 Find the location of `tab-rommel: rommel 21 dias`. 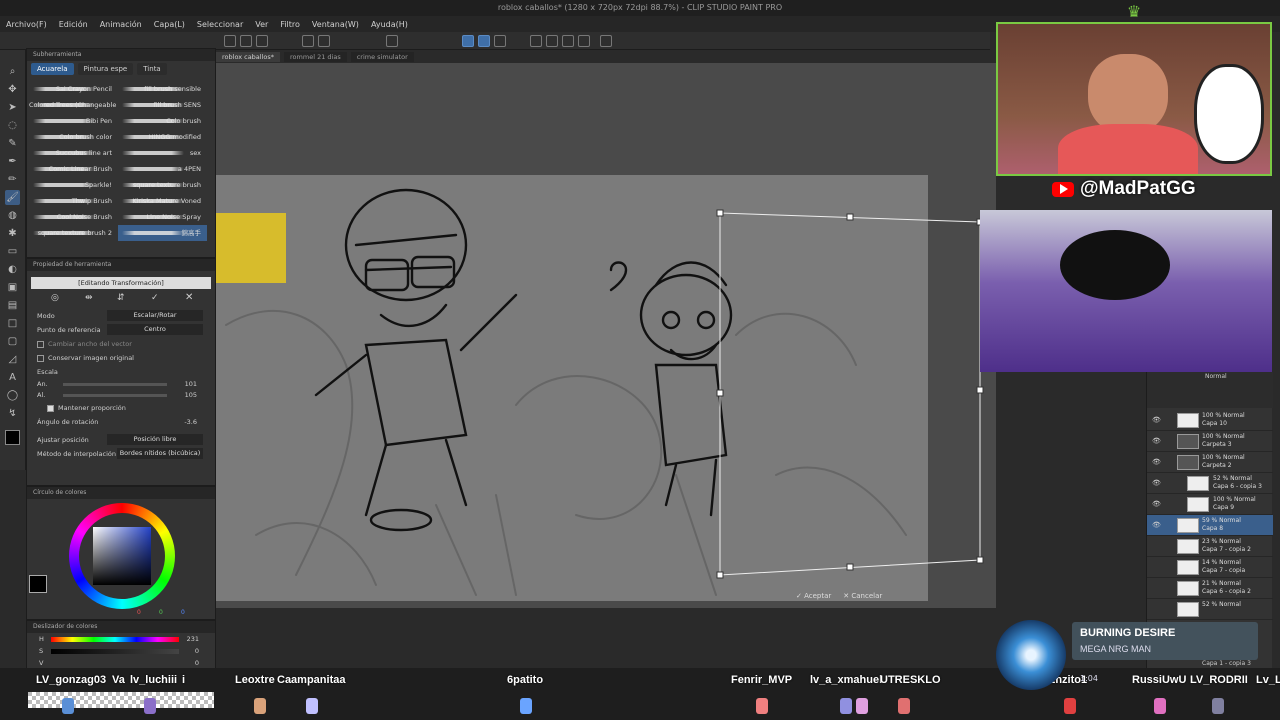

tab-rommel: rommel 21 dias is located at coordinates (315, 56).